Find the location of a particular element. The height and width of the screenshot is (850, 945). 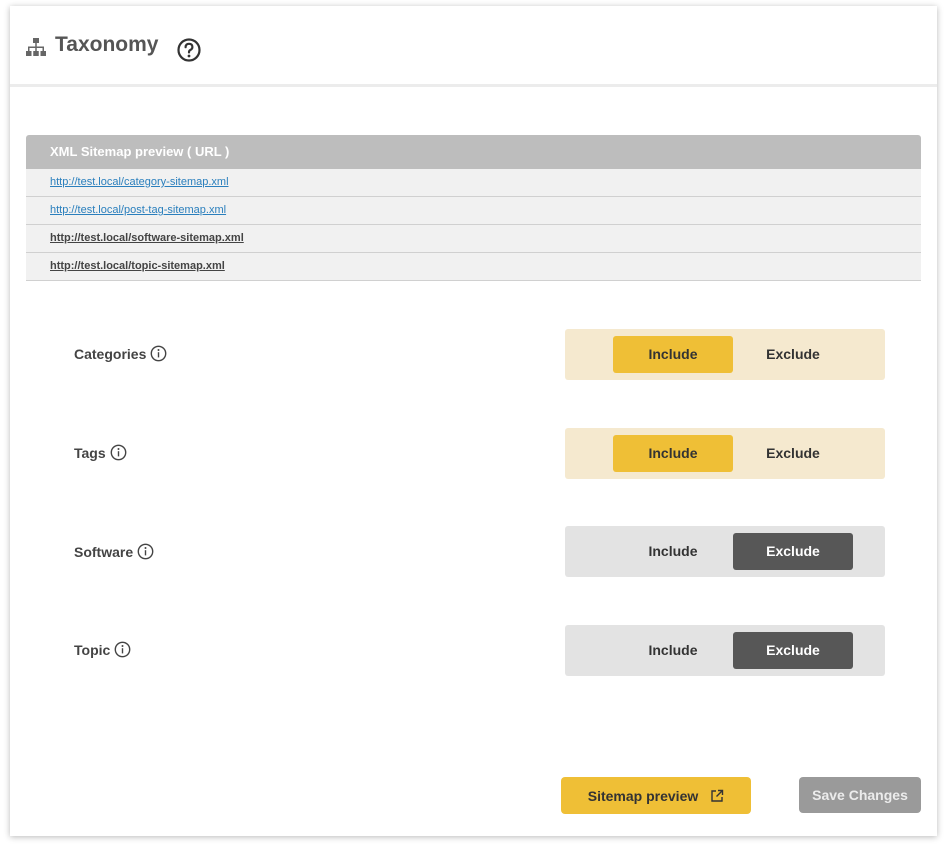

option-label-software: Software is located at coordinates (114, 551).